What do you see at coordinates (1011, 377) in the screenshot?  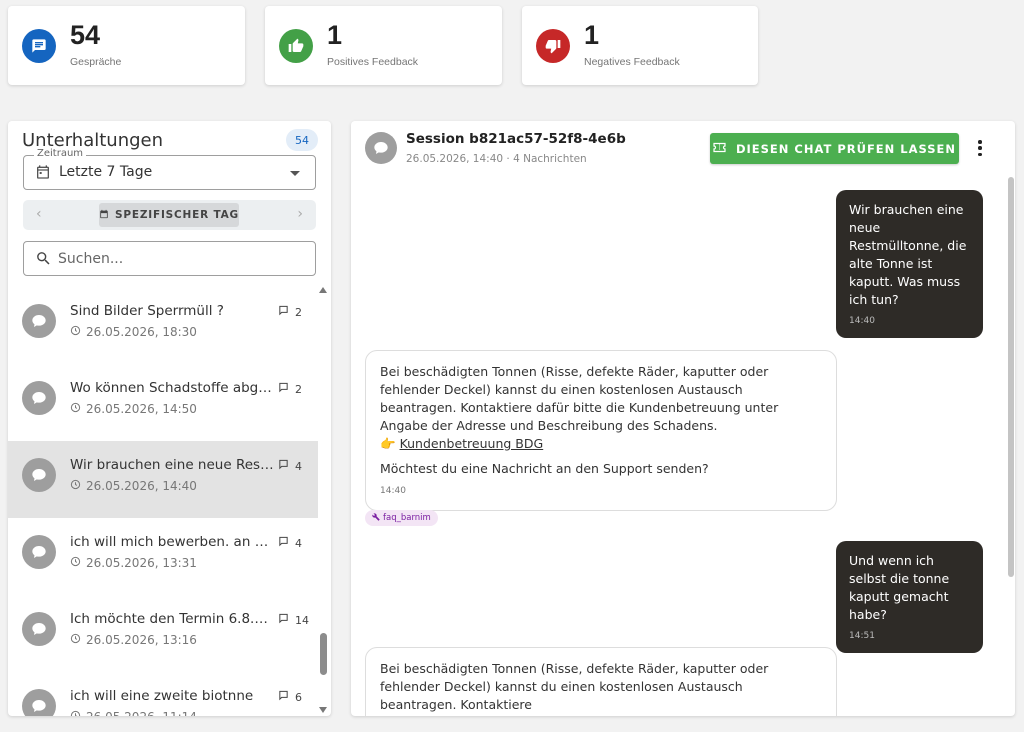 I see `chat-scrollbar-thumb` at bounding box center [1011, 377].